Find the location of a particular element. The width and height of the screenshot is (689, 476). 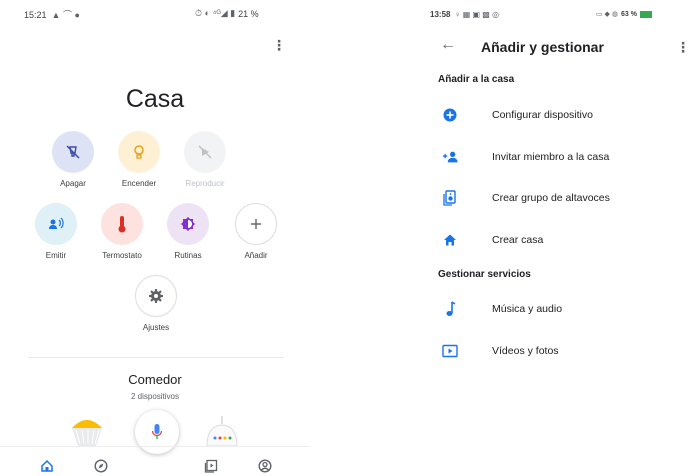

mic-button is located at coordinates (157, 432).